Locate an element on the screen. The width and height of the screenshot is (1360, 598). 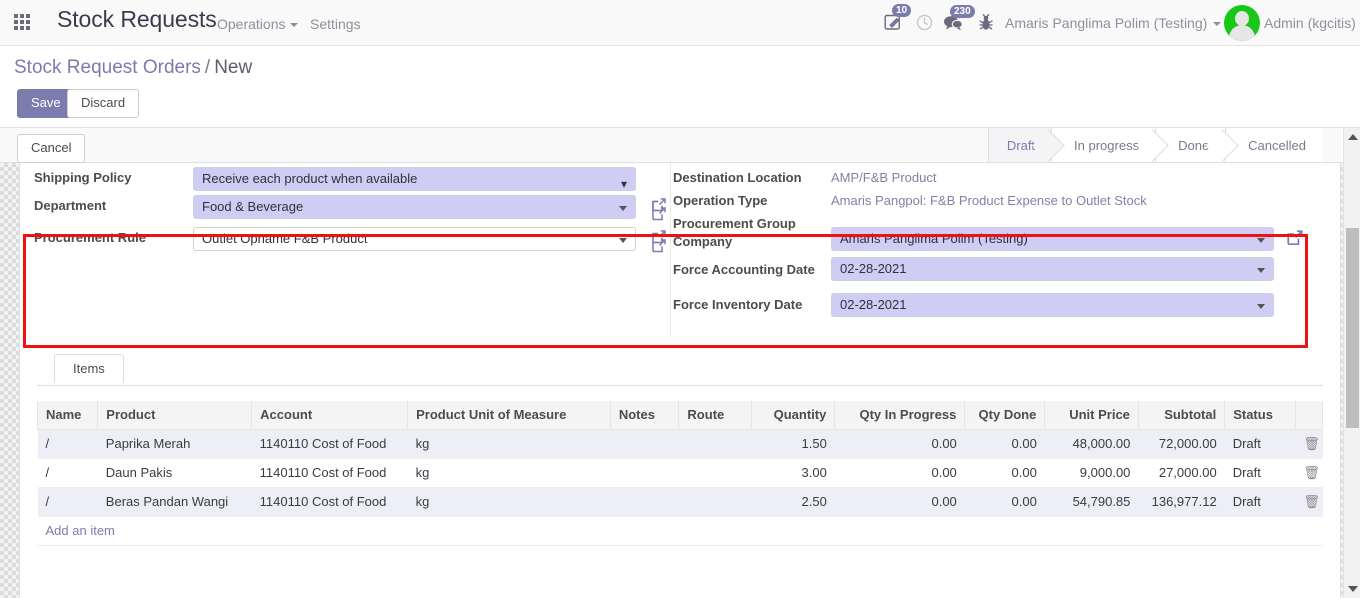
add-item-row: Add an item is located at coordinates (680, 531).